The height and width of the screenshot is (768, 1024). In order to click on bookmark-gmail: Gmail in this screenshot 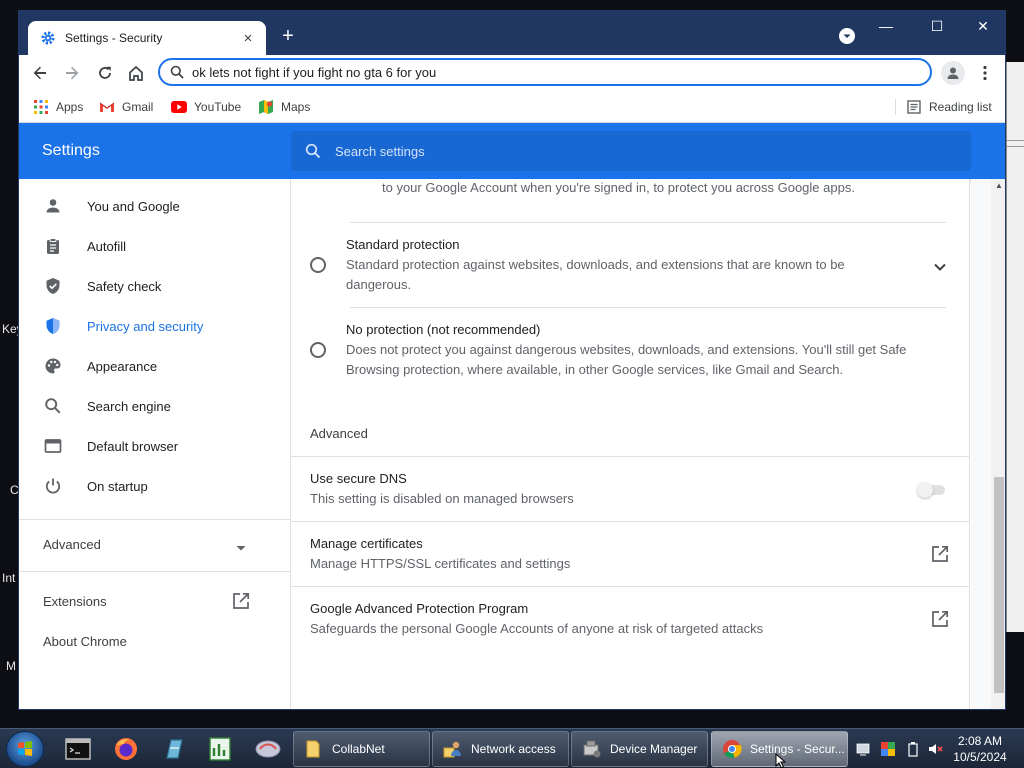, I will do `click(126, 107)`.